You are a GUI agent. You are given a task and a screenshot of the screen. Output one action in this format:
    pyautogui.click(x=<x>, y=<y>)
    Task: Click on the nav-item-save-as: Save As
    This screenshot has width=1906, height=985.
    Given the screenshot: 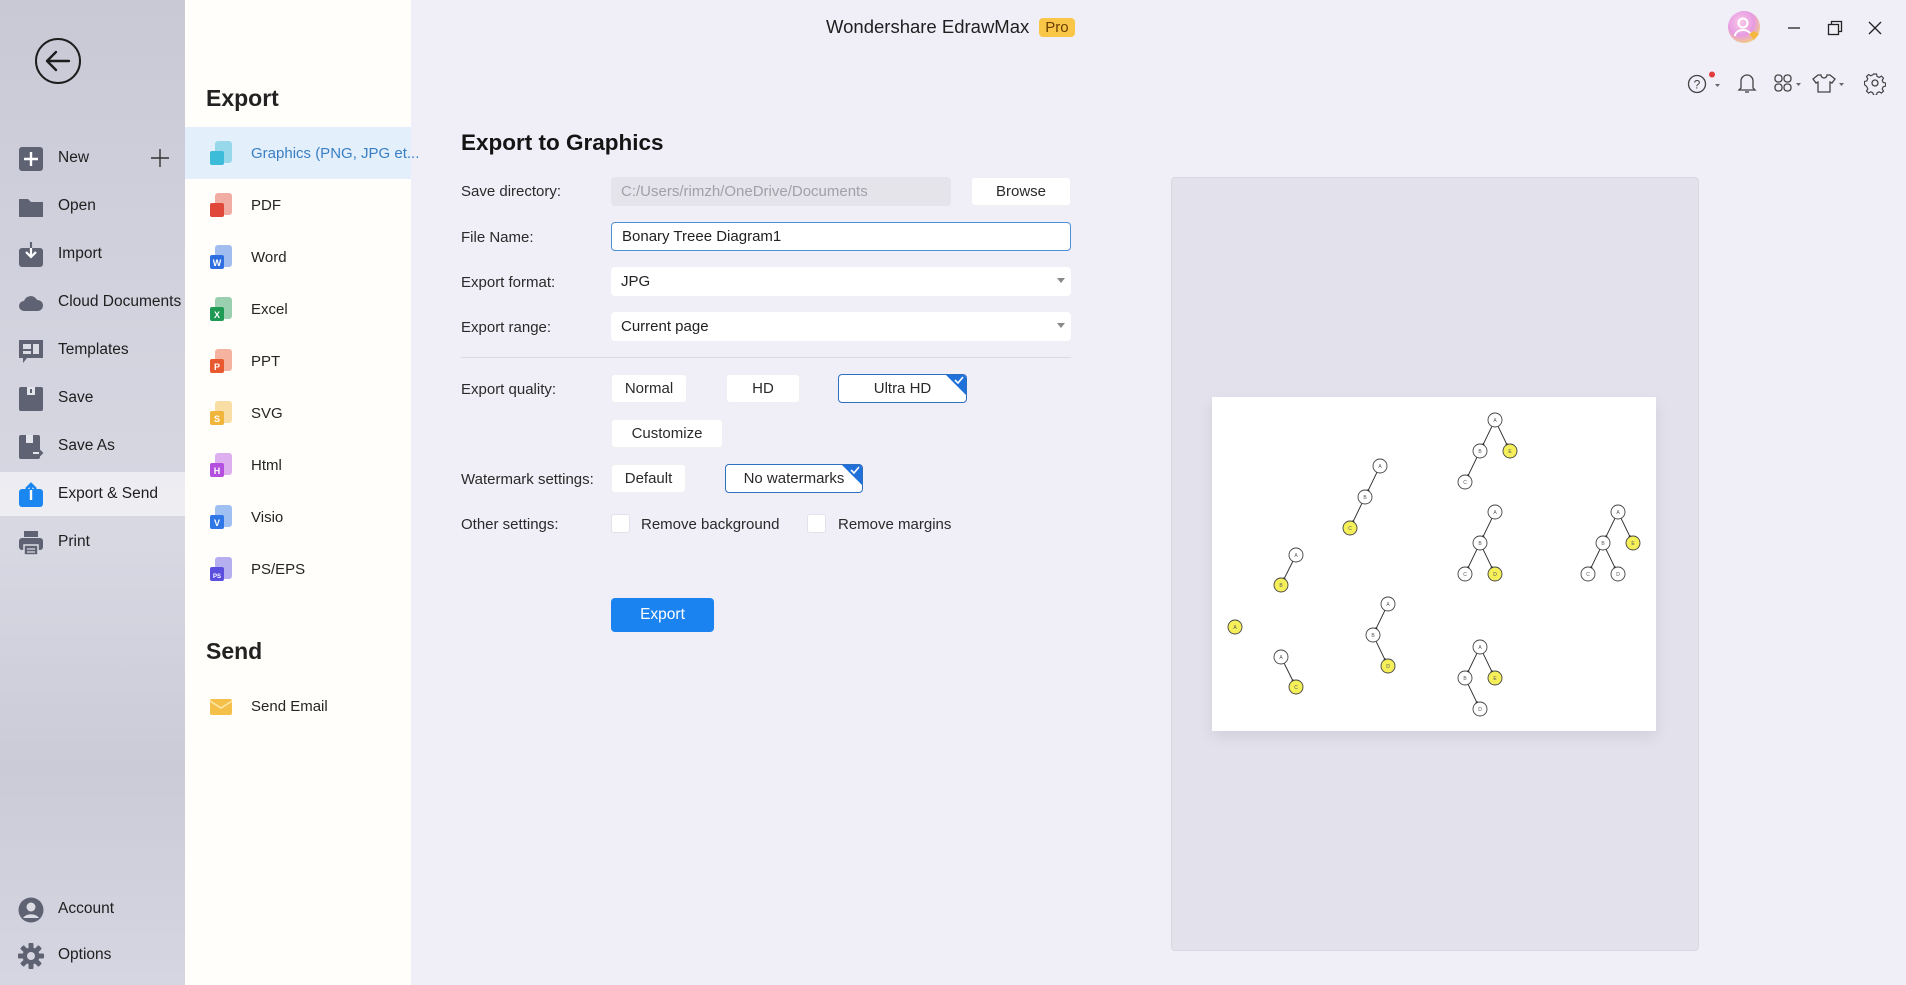 What is the action you would take?
    pyautogui.click(x=92, y=446)
    